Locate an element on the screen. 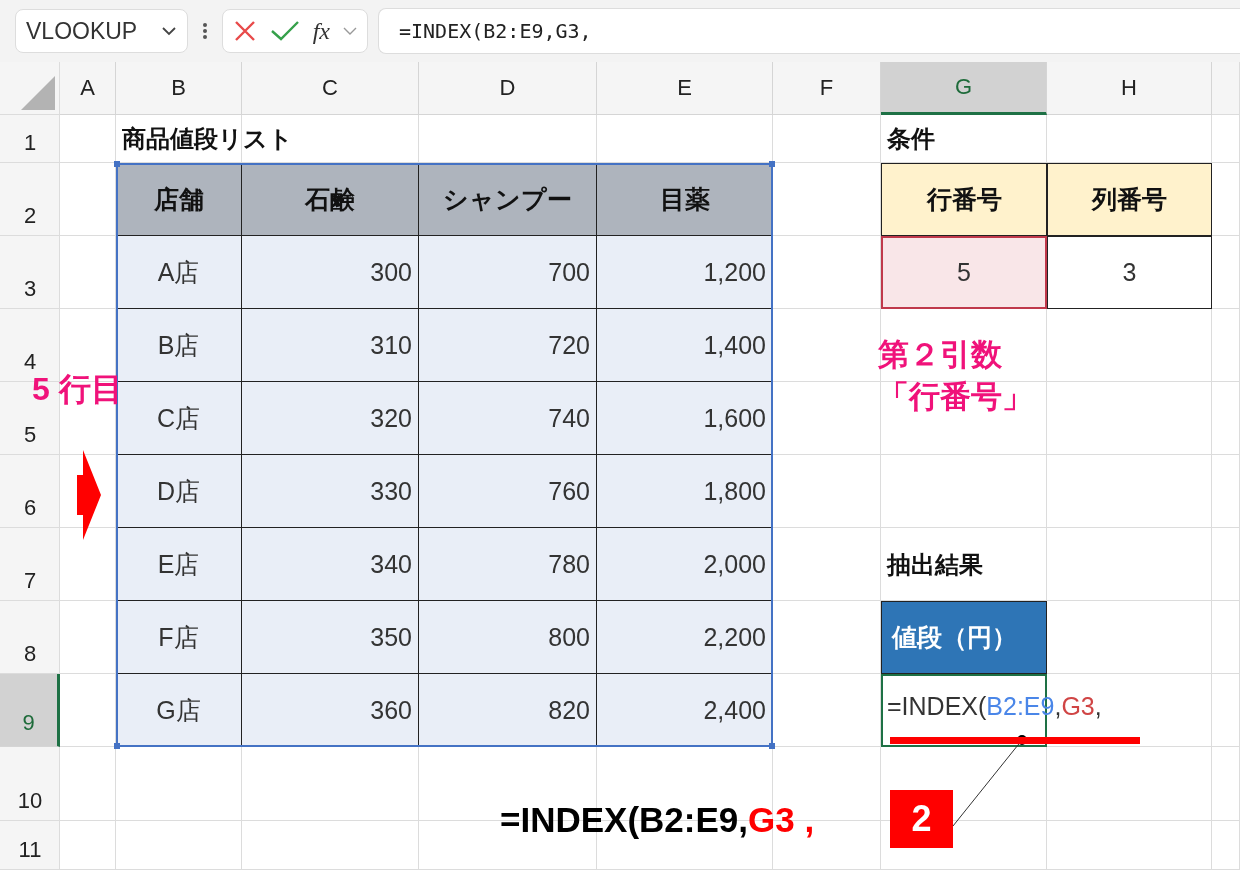 Image resolution: width=1240 pixels, height=870 pixels. column-header: B is located at coordinates (179, 88).